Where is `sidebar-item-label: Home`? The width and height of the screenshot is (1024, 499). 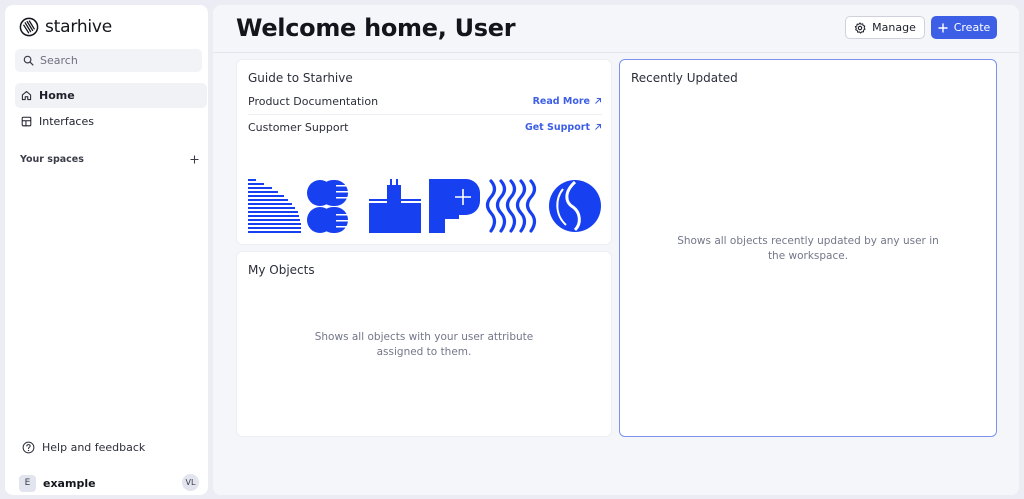 sidebar-item-label: Home is located at coordinates (57, 95).